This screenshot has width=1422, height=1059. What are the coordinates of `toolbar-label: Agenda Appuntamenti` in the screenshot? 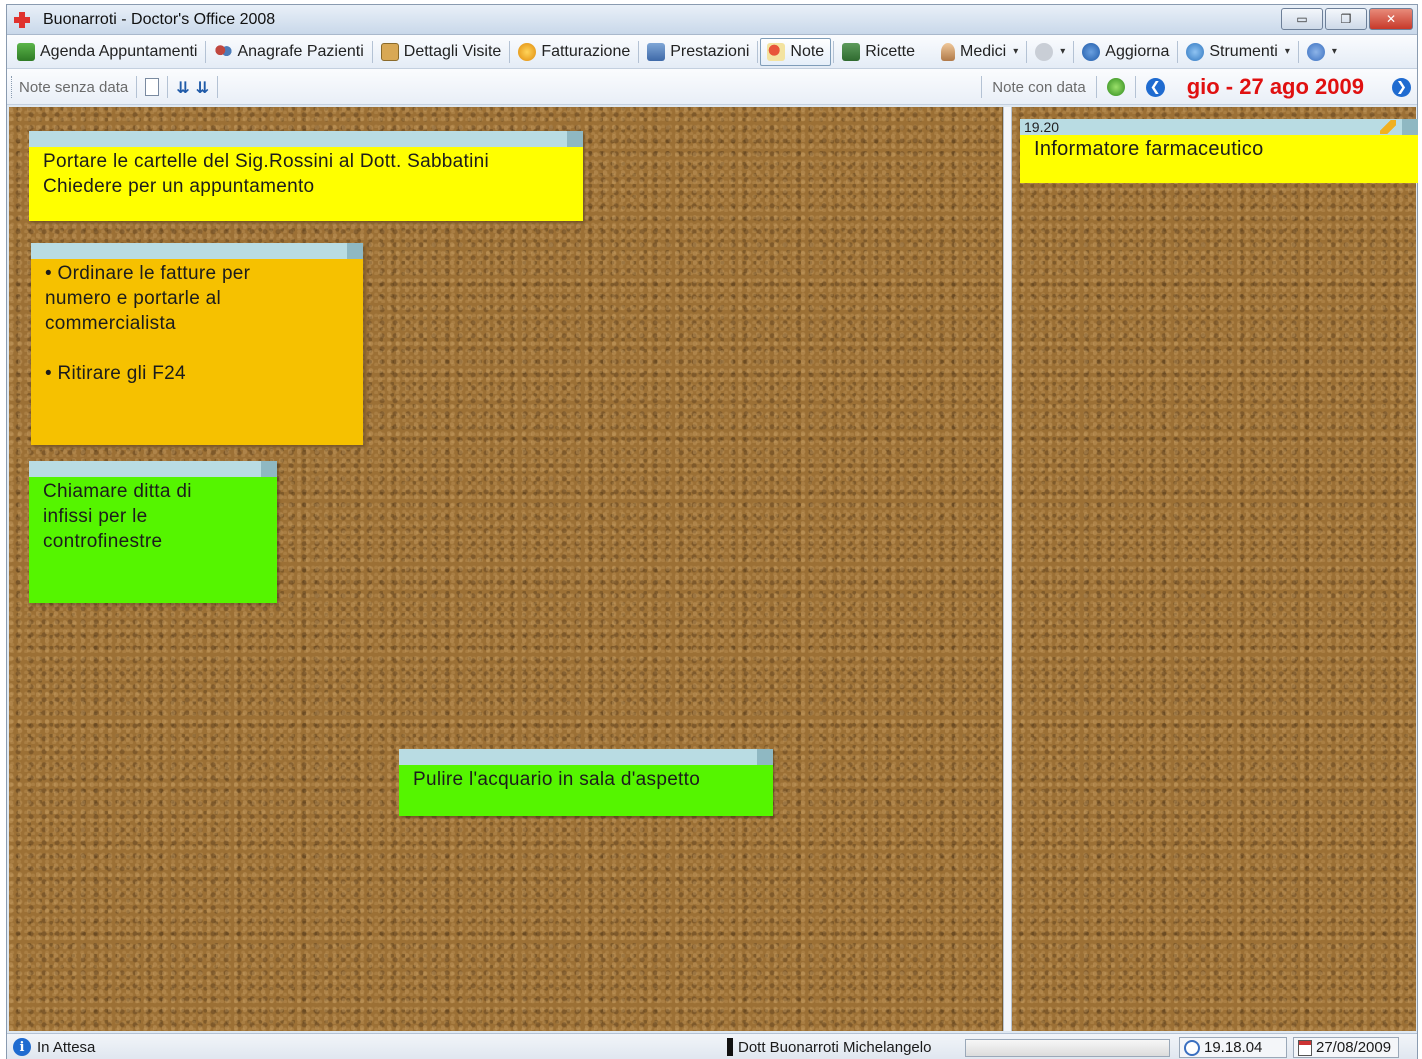 It's located at (119, 51).